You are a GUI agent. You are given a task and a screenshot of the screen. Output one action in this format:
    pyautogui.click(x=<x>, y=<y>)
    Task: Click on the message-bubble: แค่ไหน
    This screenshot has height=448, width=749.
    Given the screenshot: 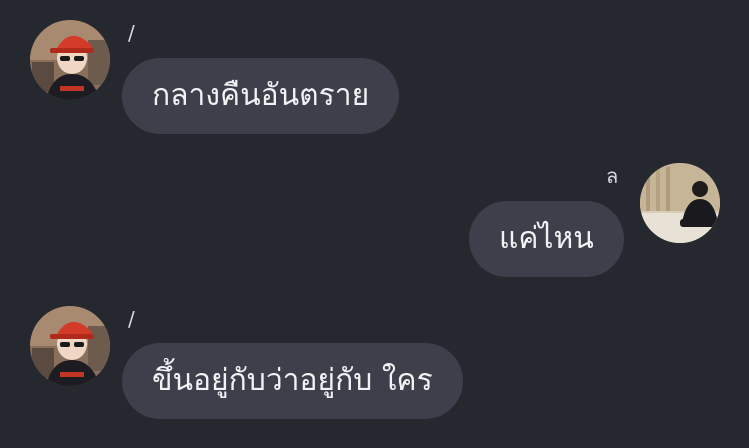 What is the action you would take?
    pyautogui.click(x=546, y=239)
    